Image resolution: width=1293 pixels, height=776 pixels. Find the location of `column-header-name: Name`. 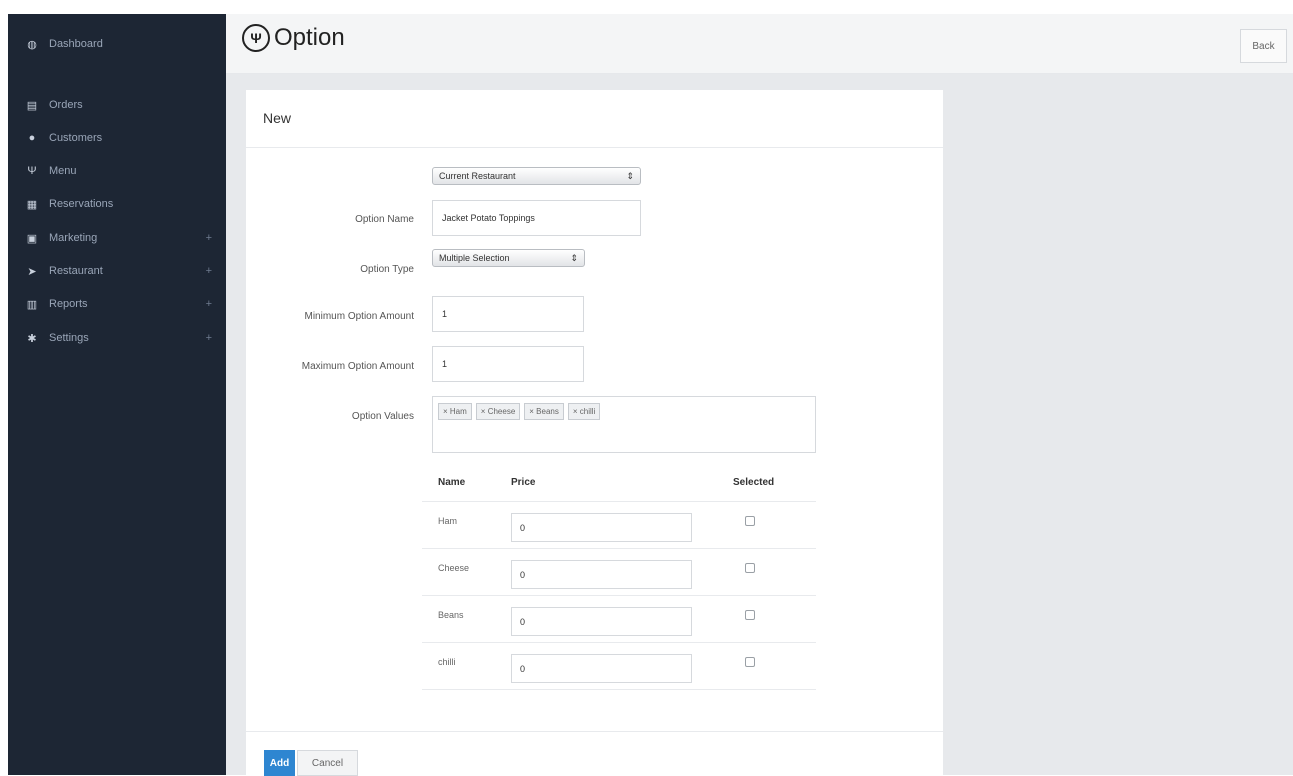

column-header-name: Name is located at coordinates (452, 482).